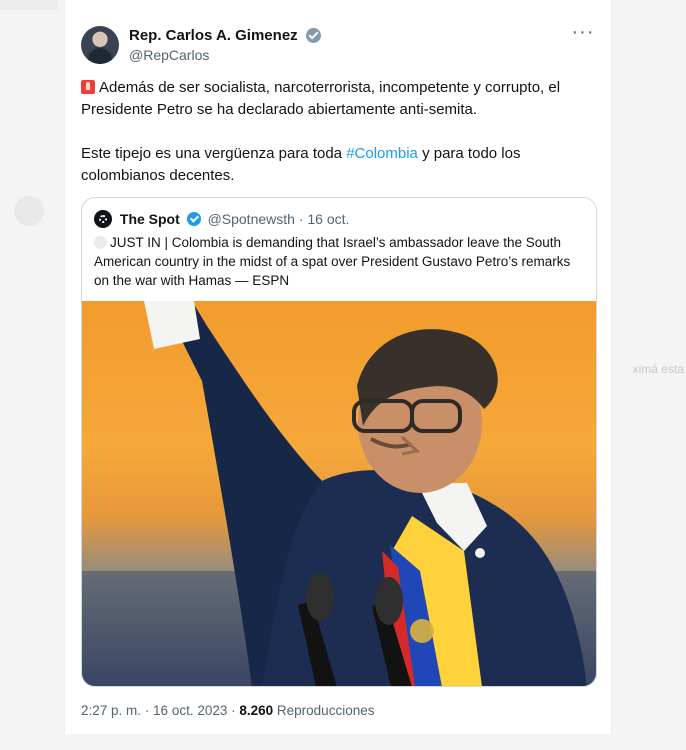  I want to click on white-circle-icon, so click(100, 242).